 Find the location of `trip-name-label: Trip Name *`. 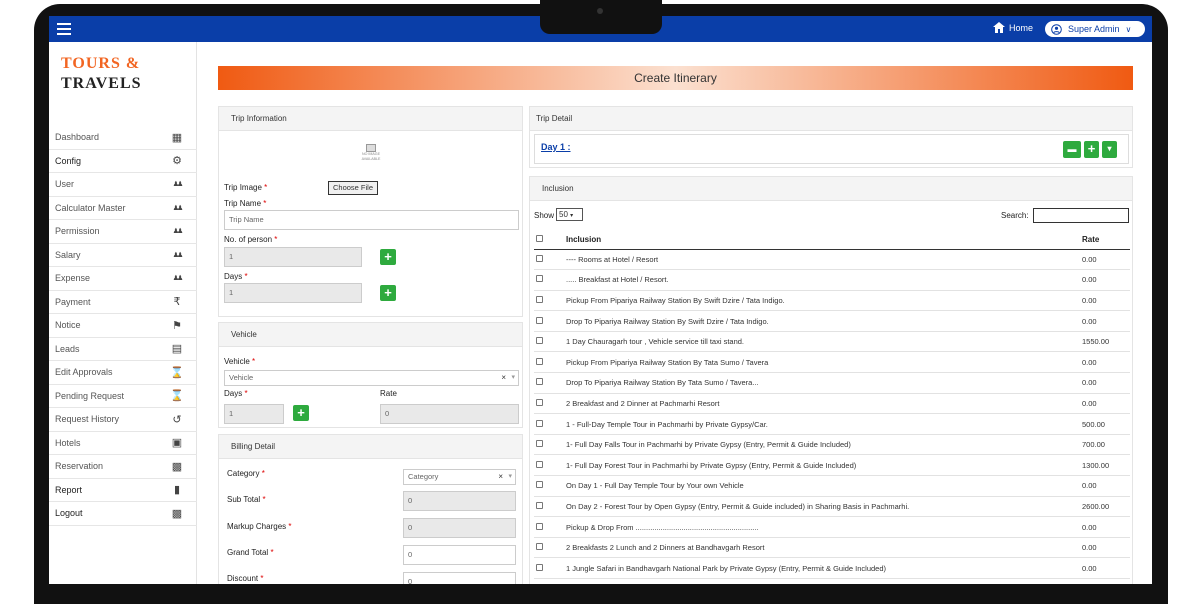

trip-name-label: Trip Name * is located at coordinates (245, 203).